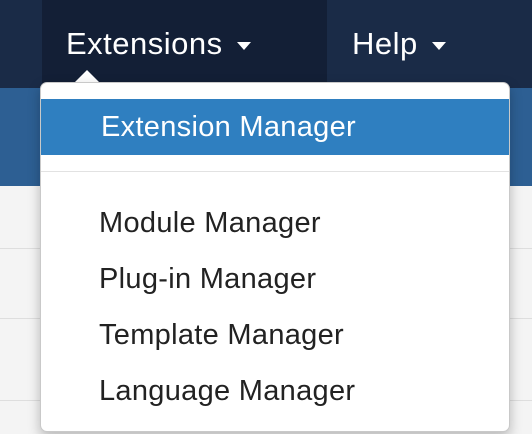 This screenshot has width=532, height=434. I want to click on menu-item-plugin-manager: Plug-in Manager, so click(275, 279).